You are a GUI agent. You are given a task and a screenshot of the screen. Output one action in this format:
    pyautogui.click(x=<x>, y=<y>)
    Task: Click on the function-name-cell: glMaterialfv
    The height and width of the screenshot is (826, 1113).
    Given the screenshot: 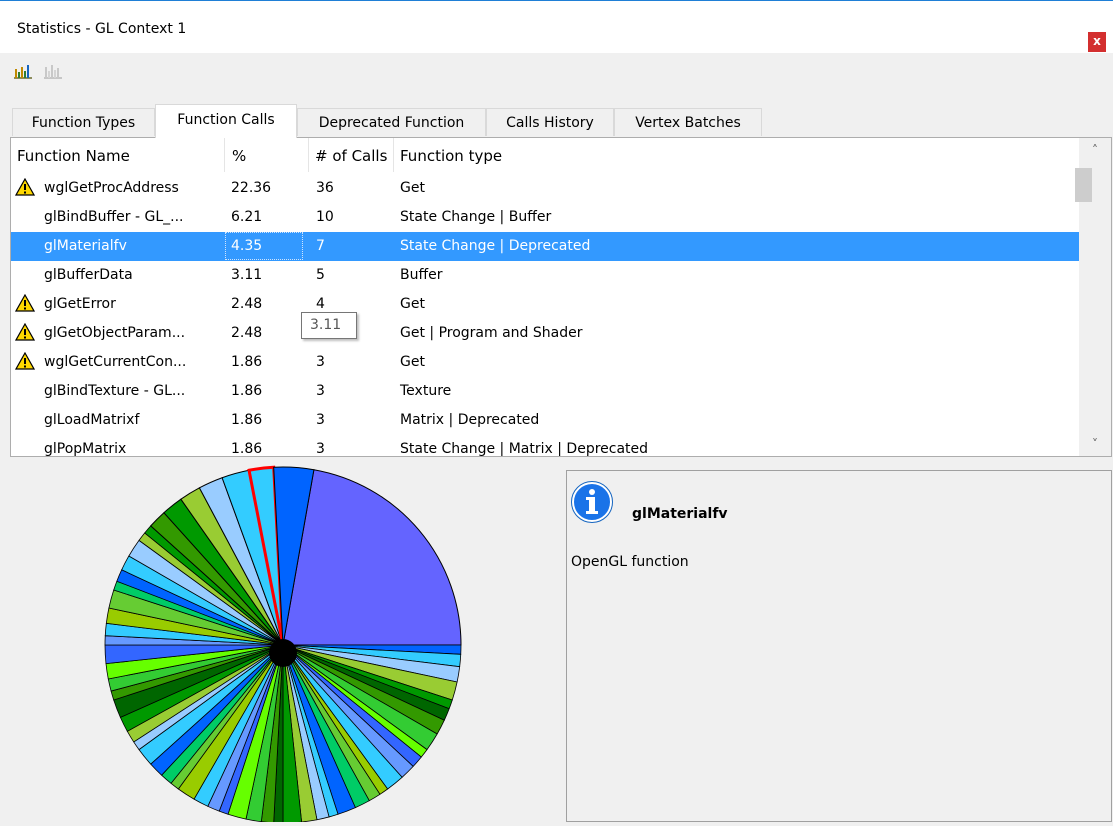 What is the action you would take?
    pyautogui.click(x=85, y=246)
    